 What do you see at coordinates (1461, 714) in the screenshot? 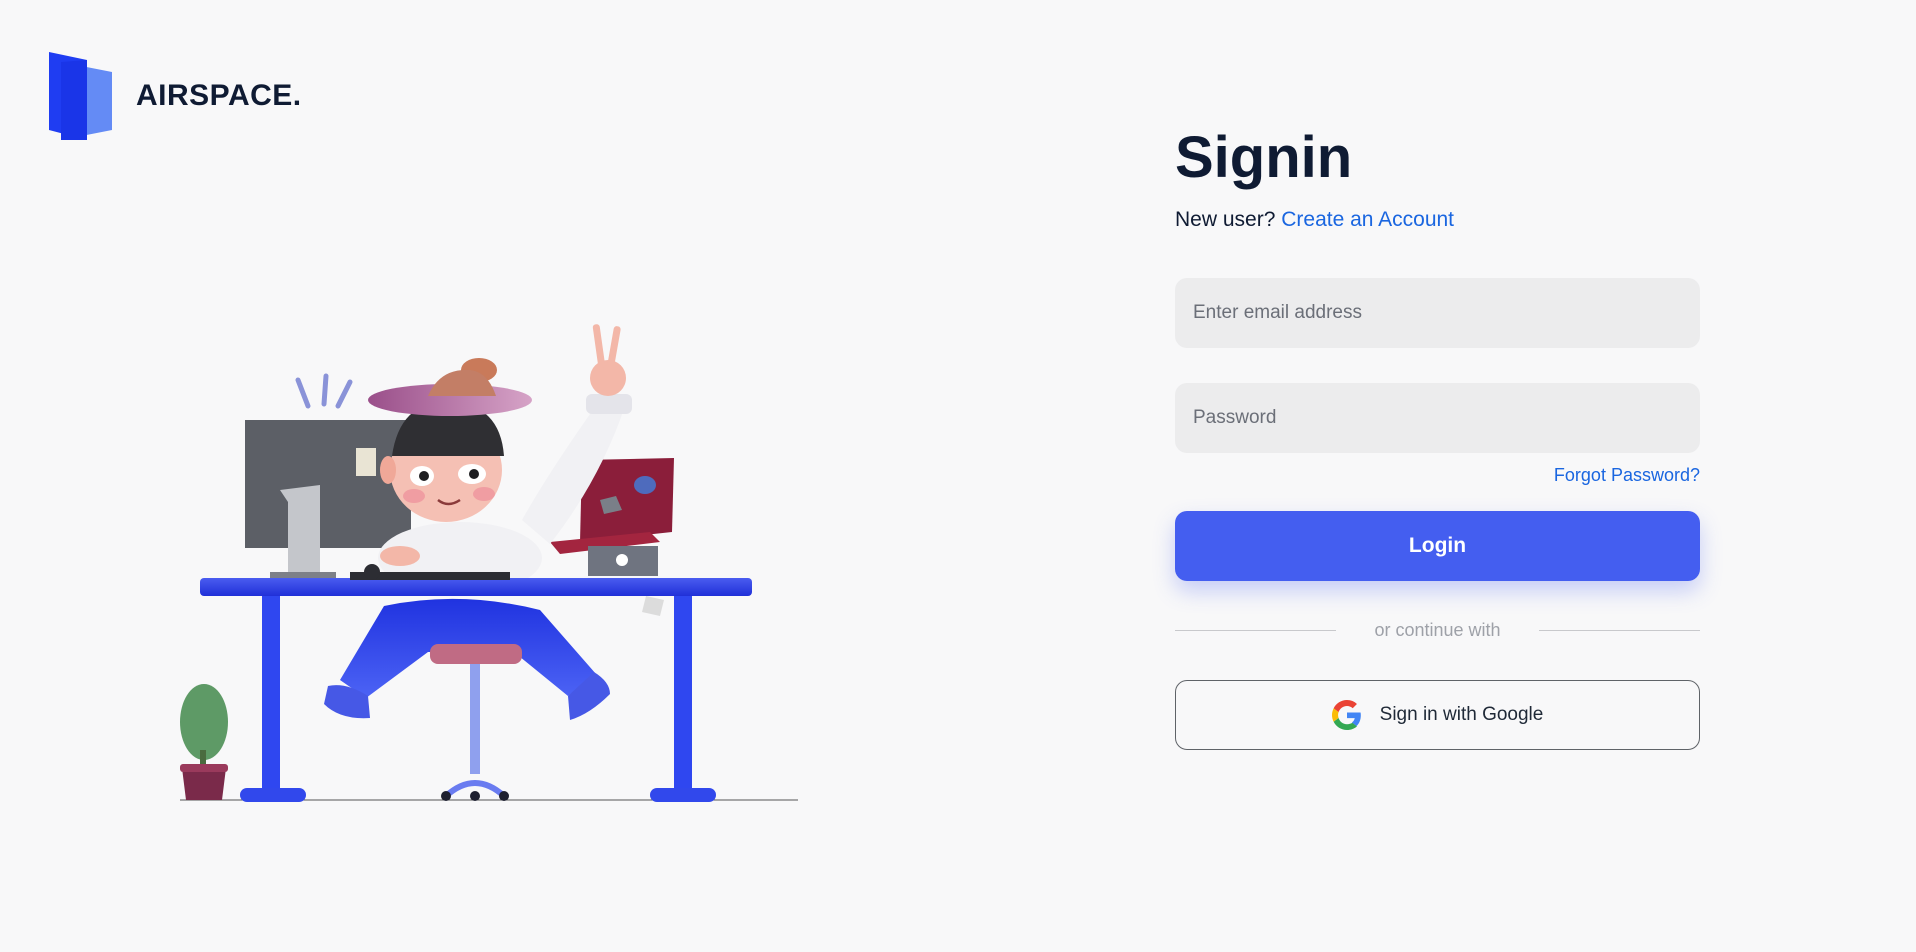
I see `google-button-label: Sign in with Google` at bounding box center [1461, 714].